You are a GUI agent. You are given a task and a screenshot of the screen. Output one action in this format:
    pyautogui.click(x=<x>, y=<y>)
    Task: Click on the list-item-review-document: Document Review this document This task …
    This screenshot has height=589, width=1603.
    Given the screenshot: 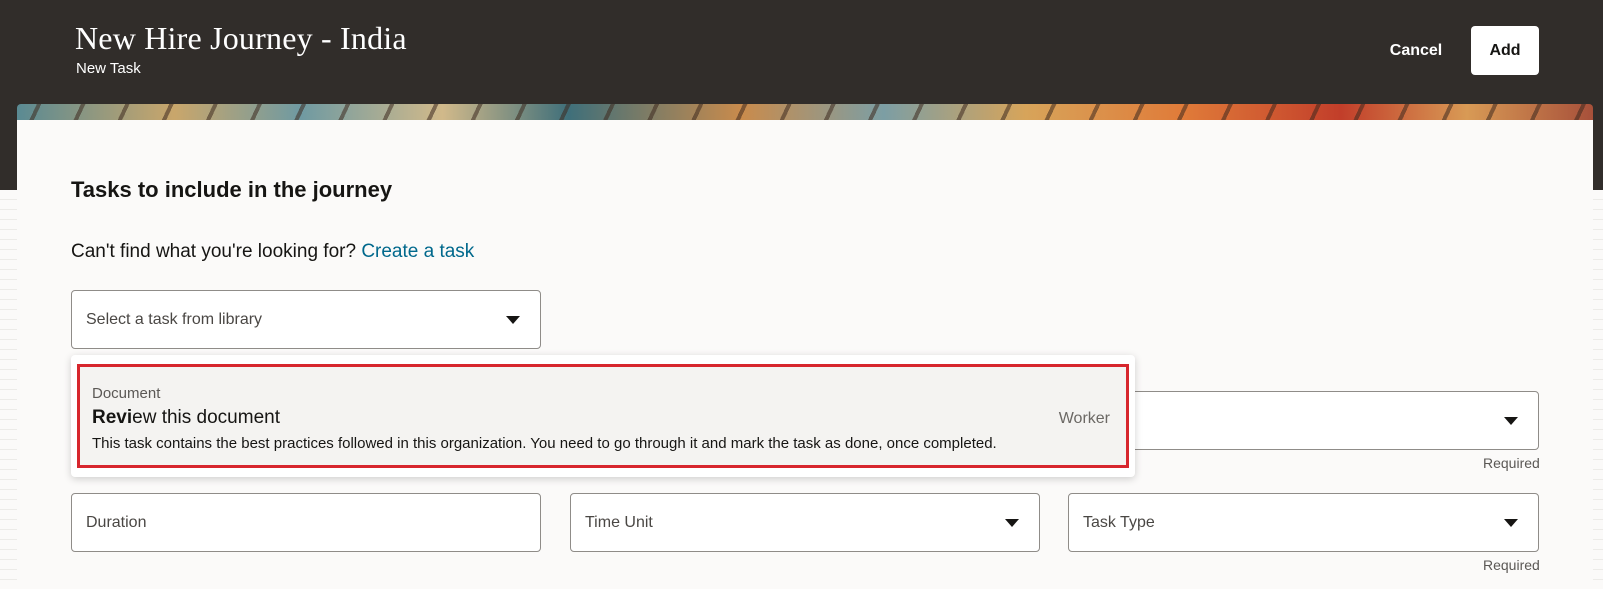 What is the action you would take?
    pyautogui.click(x=603, y=416)
    